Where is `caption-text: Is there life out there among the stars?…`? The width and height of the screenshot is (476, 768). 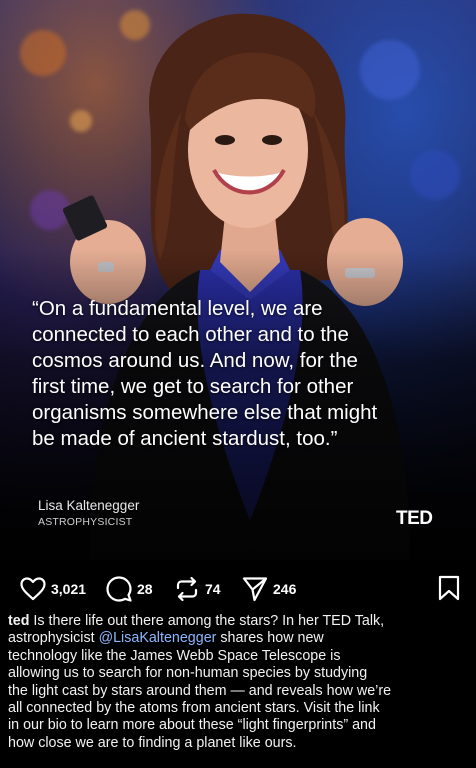 caption-text: Is there life out there among the stars?… is located at coordinates (207, 621).